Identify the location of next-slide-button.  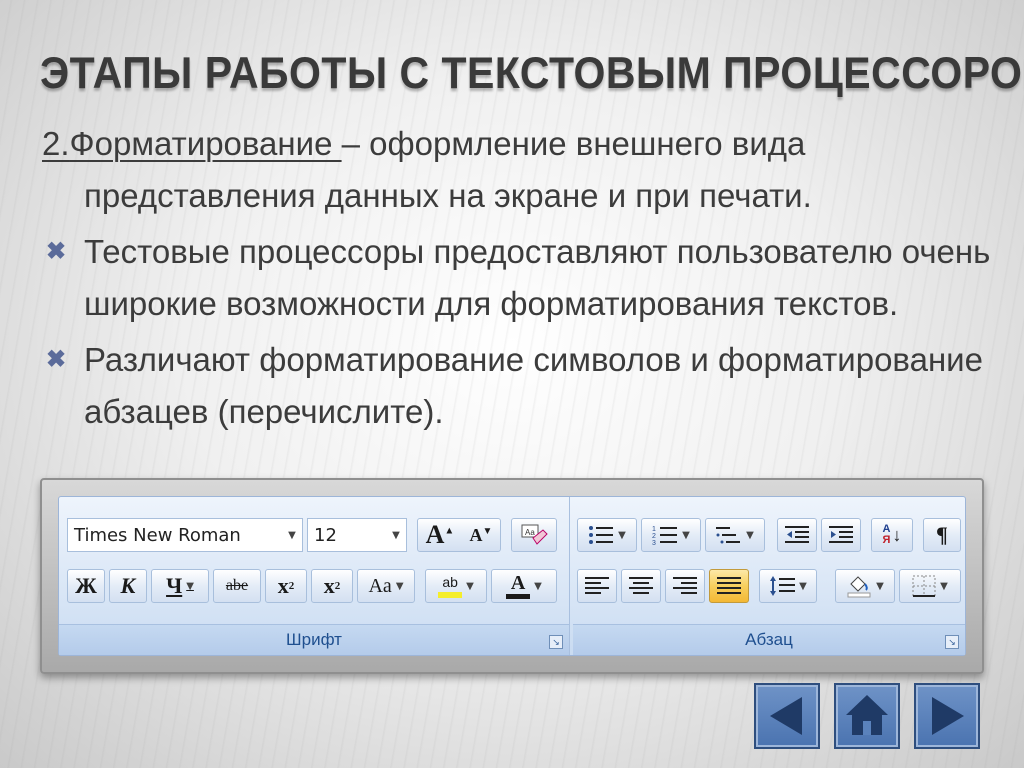
(947, 716).